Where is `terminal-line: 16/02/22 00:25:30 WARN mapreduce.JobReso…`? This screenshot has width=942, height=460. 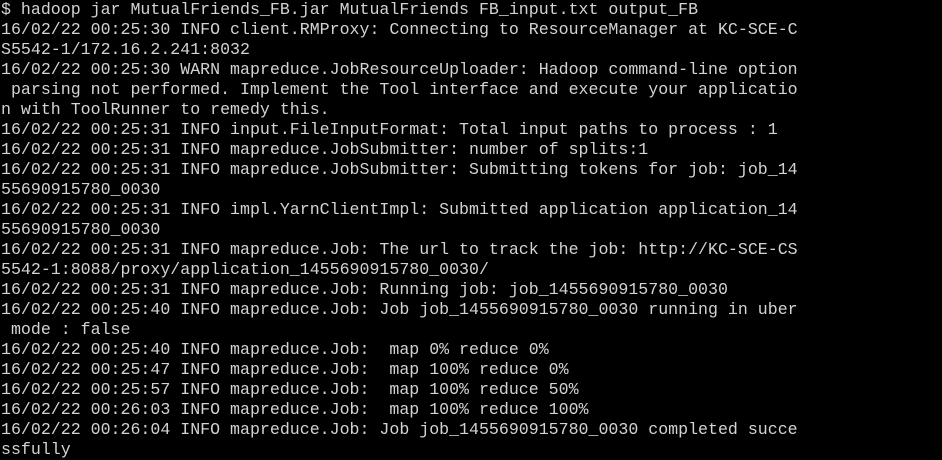
terminal-line: 16/02/22 00:25:30 WARN mapreduce.JobReso… is located at coordinates (399, 69).